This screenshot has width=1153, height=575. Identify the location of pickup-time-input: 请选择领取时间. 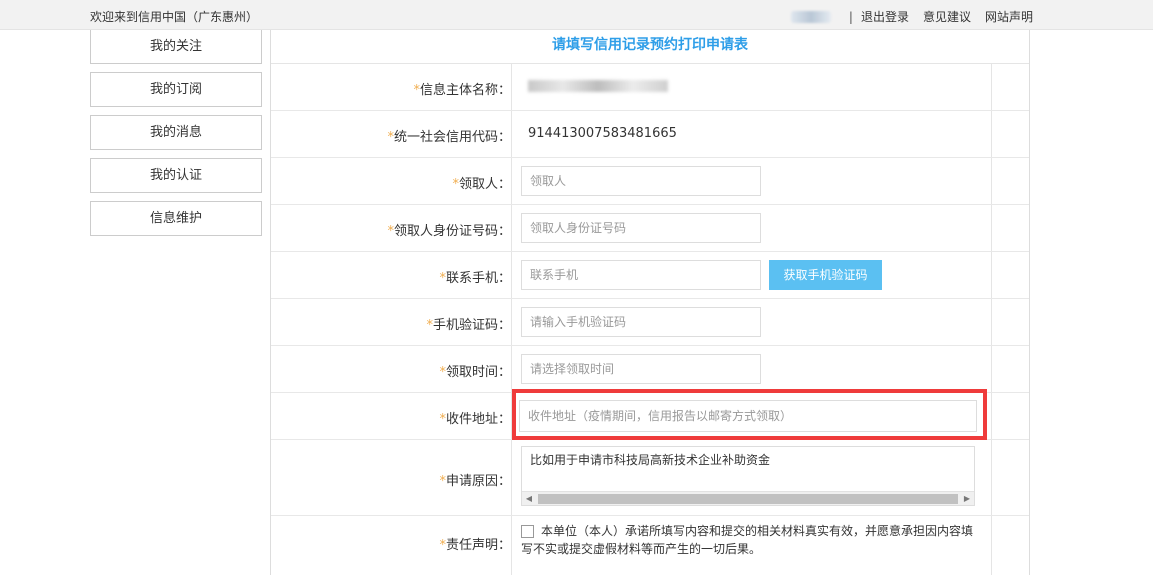
(641, 369).